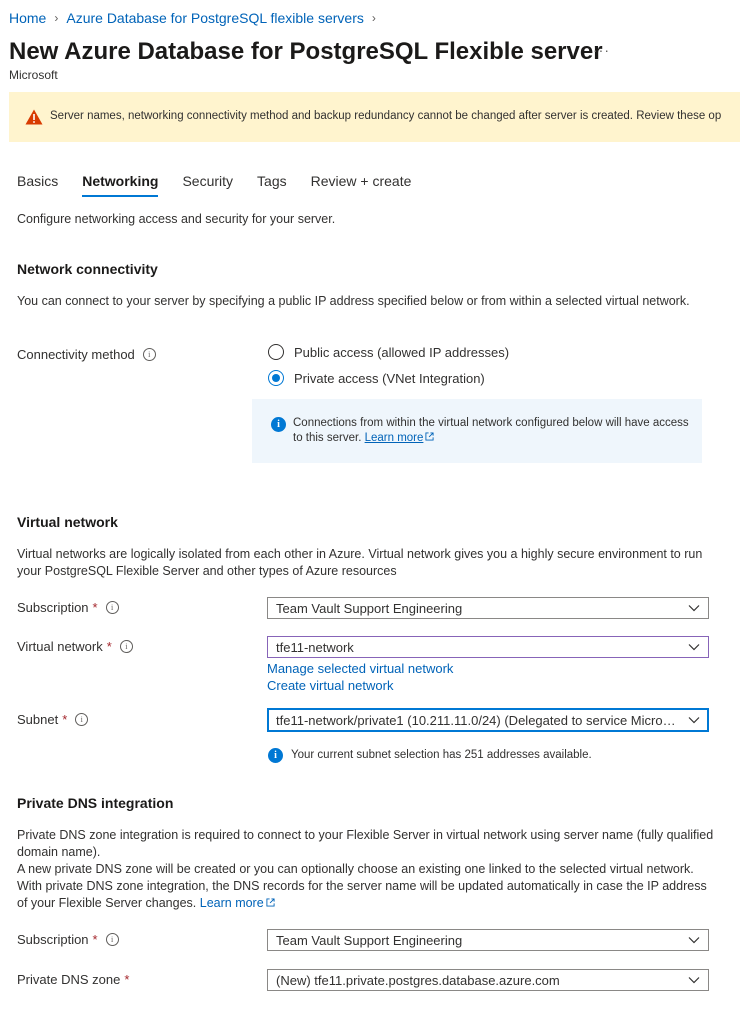 This screenshot has width=740, height=1023. What do you see at coordinates (369, 940) in the screenshot?
I see `dns-subscription-value: Team Vault Support Engineering` at bounding box center [369, 940].